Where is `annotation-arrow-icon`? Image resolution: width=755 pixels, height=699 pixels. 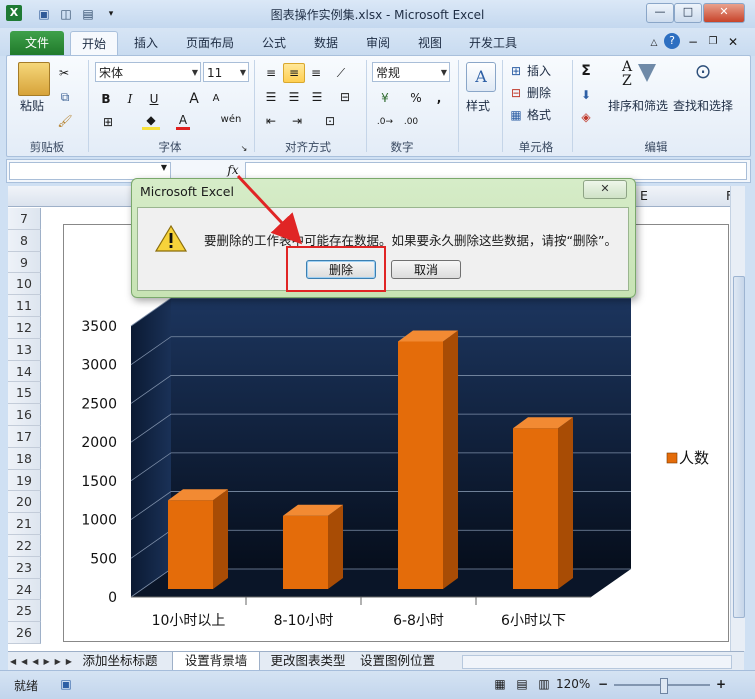
annotation-arrow-icon is located at coordinates (269, 209).